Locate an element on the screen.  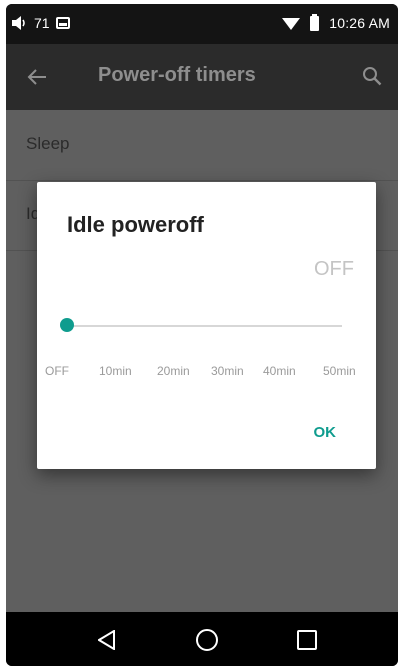
navigation-bar is located at coordinates (202, 639).